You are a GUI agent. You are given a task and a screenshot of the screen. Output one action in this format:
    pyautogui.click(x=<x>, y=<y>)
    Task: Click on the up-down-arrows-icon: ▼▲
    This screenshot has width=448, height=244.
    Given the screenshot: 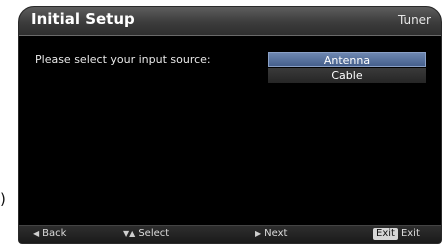 What is the action you would take?
    pyautogui.click(x=129, y=233)
    